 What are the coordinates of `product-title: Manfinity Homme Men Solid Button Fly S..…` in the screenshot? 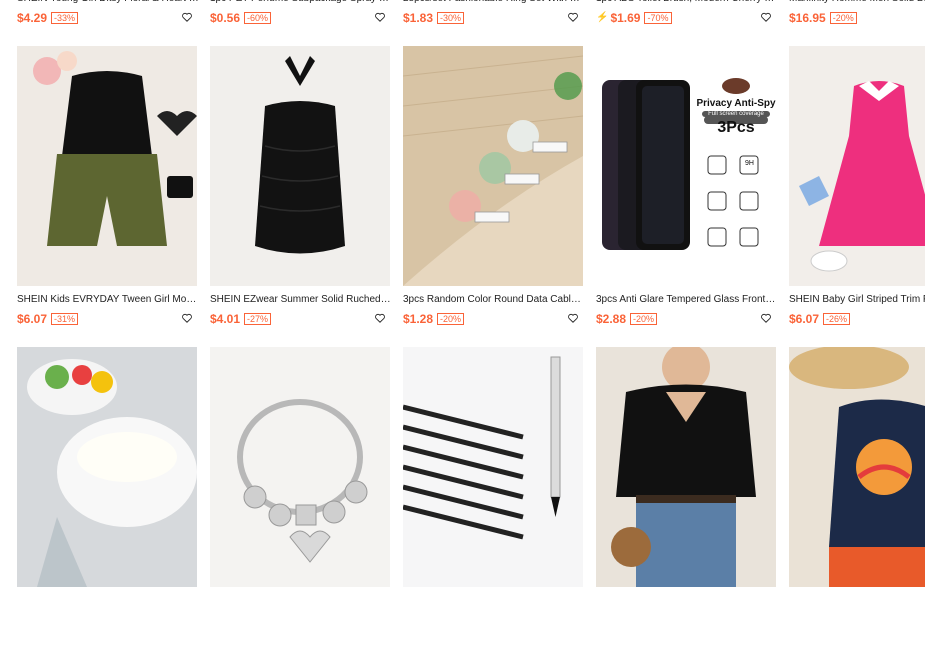 It's located at (857, 2).